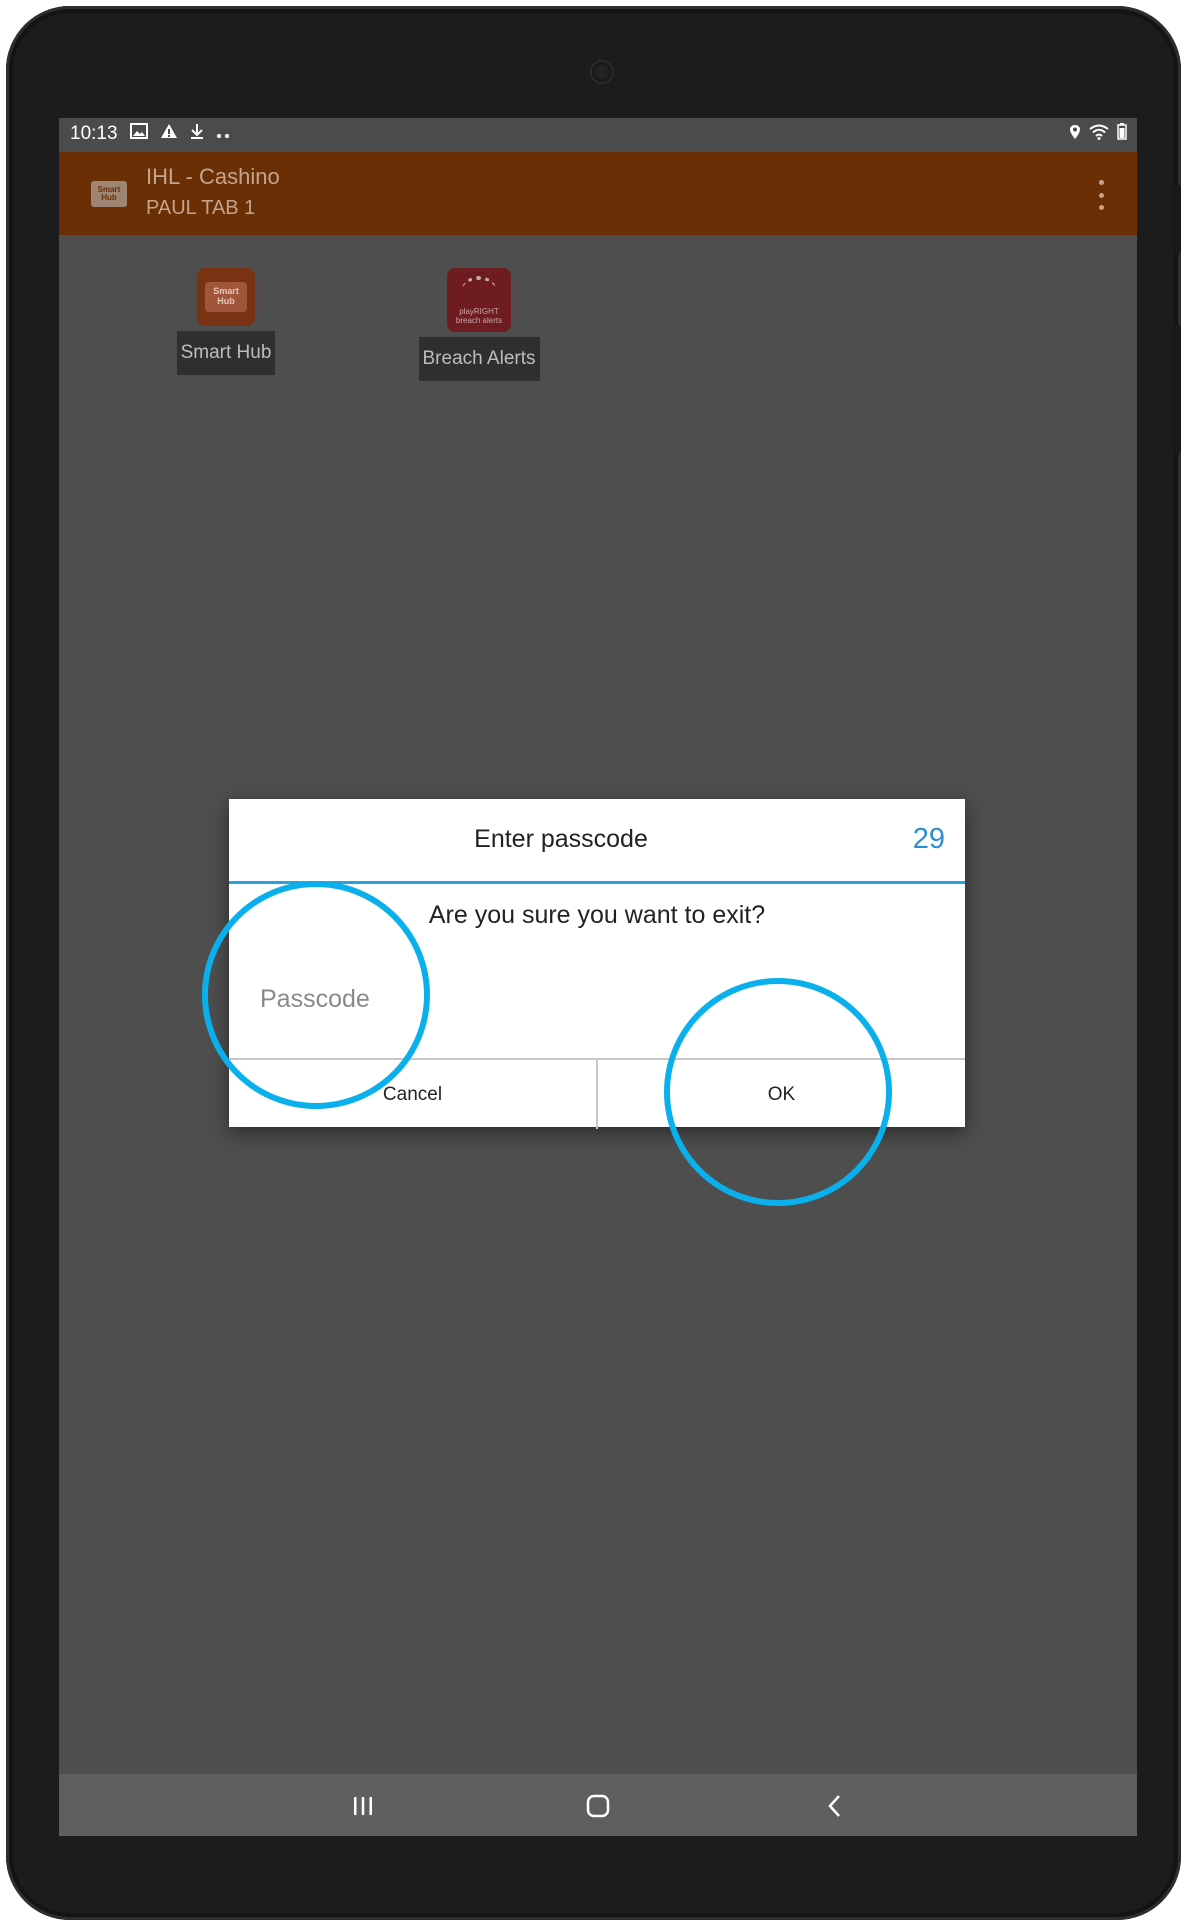 This screenshot has height=1926, width=1185. What do you see at coordinates (1177, 219) in the screenshot?
I see `volume-button` at bounding box center [1177, 219].